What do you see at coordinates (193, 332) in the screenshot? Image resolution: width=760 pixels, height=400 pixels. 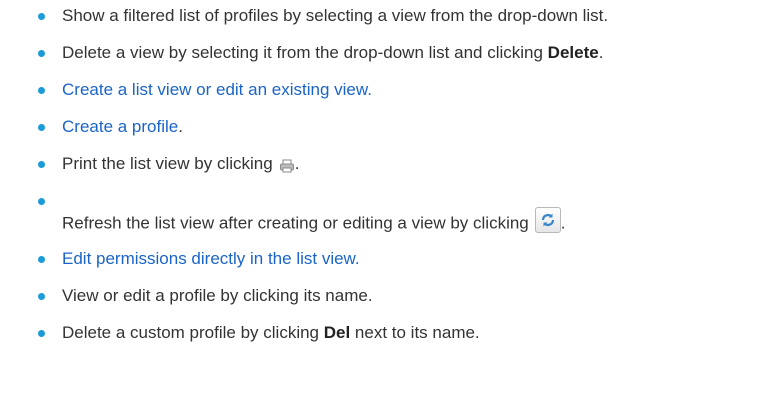 I see `item-text-pre: Delete a custom profile by clicking` at bounding box center [193, 332].